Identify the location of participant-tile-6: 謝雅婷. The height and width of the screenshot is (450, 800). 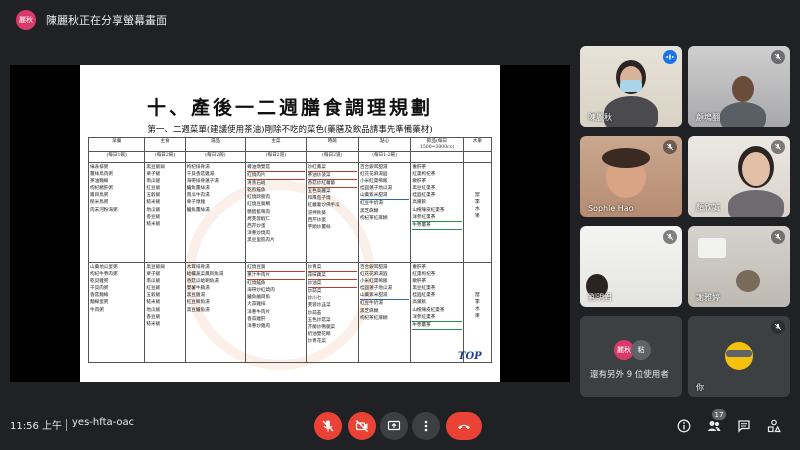
(739, 266).